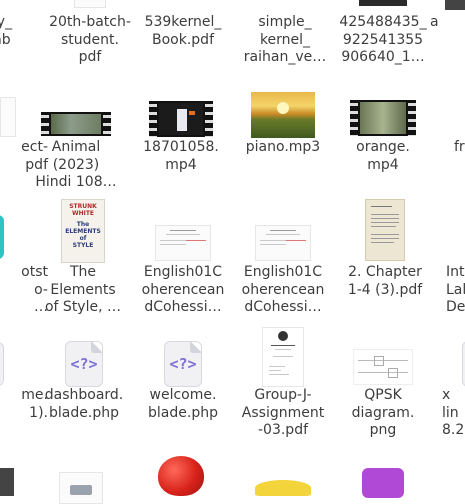  Describe the element at coordinates (181, 476) in the screenshot. I see `apple-image-thumbnail` at that location.